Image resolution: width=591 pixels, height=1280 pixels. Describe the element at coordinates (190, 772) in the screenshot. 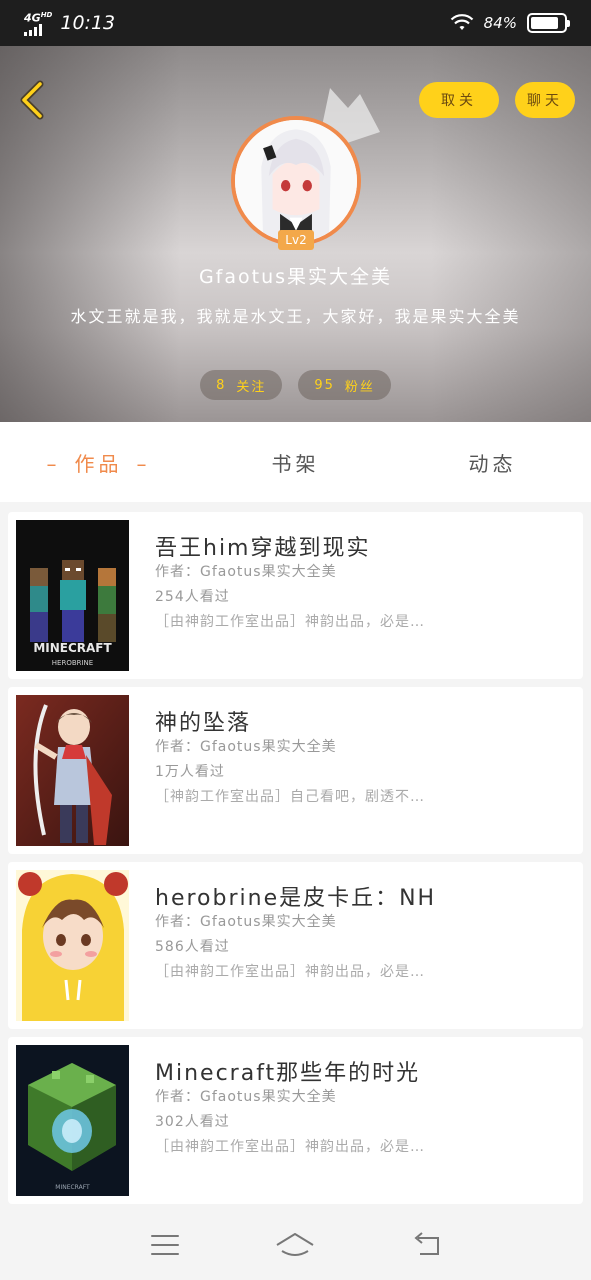

I see `work-views: 1万人看过` at that location.